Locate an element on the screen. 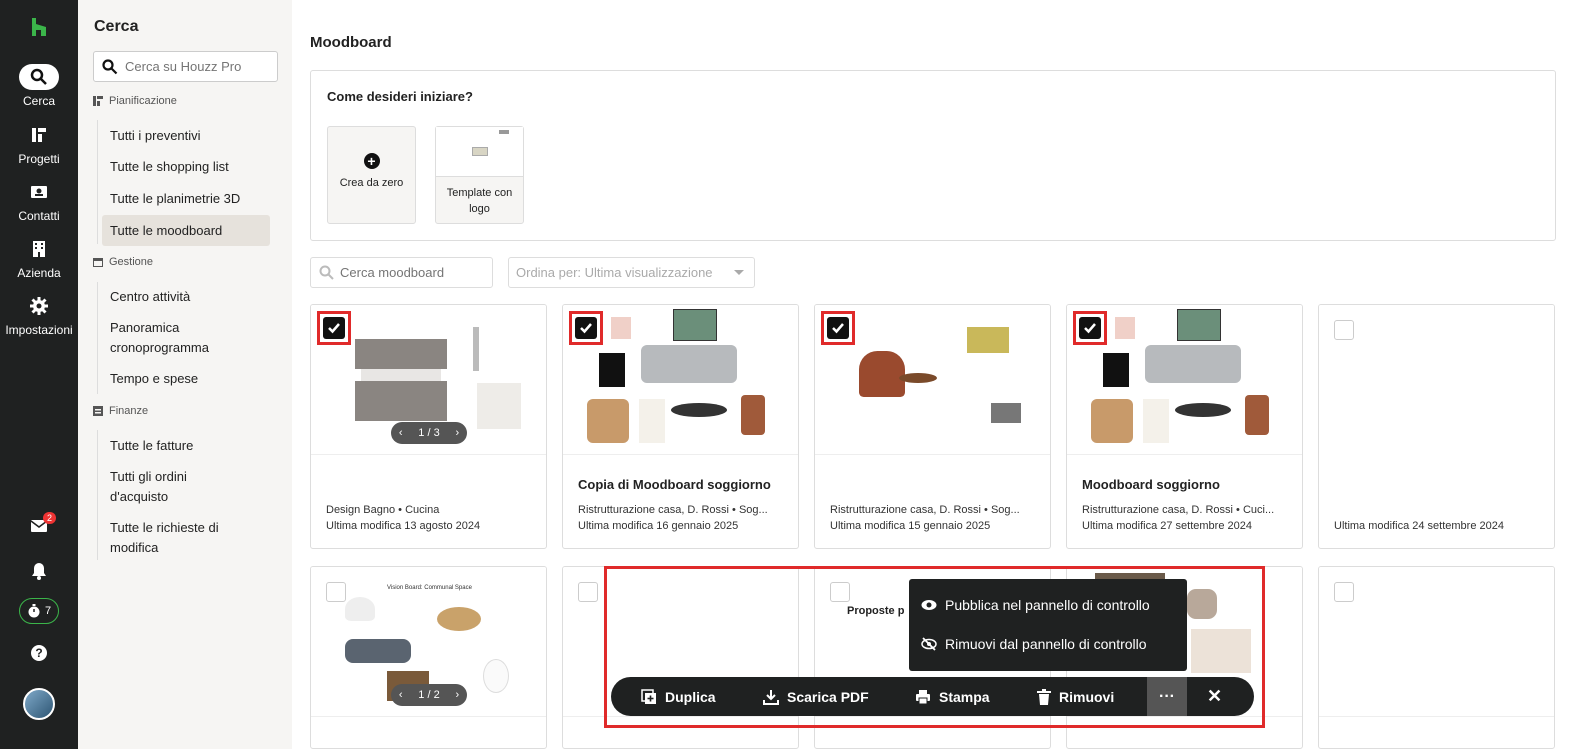  inbox-button: 2 is located at coordinates (39, 526).